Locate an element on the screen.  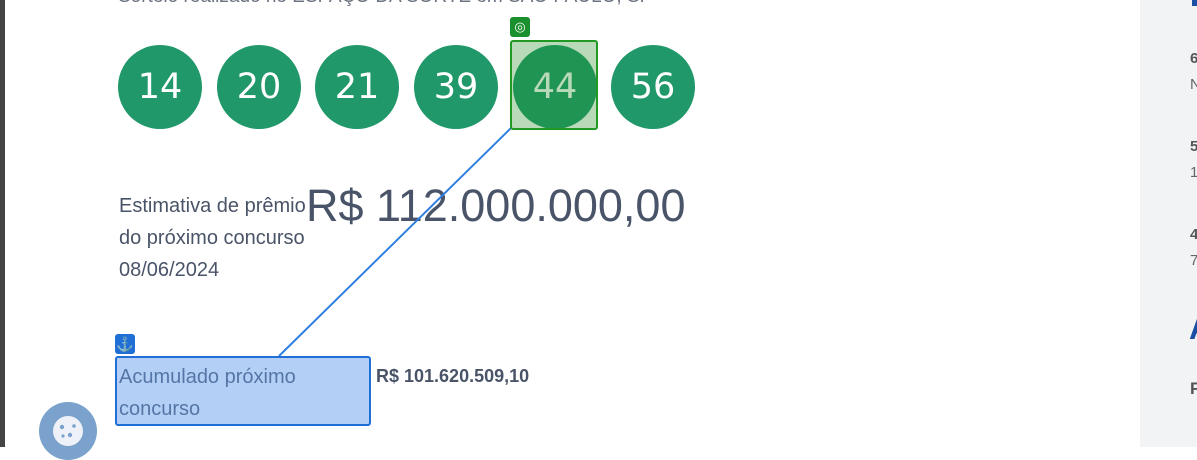
cookie-settings-button is located at coordinates (68, 431).